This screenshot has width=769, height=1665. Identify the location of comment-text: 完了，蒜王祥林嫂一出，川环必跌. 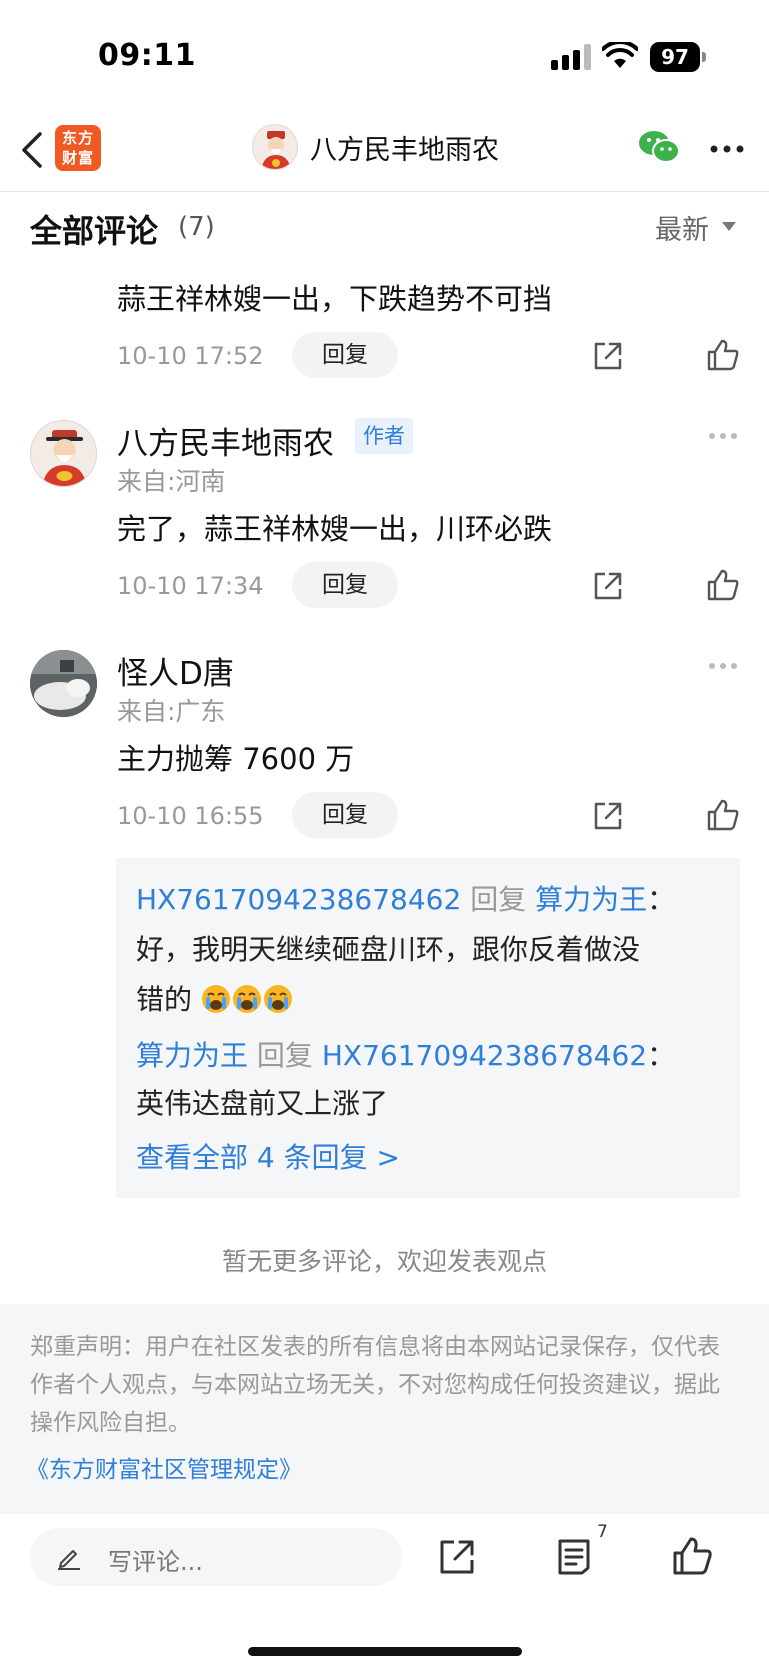
(335, 529).